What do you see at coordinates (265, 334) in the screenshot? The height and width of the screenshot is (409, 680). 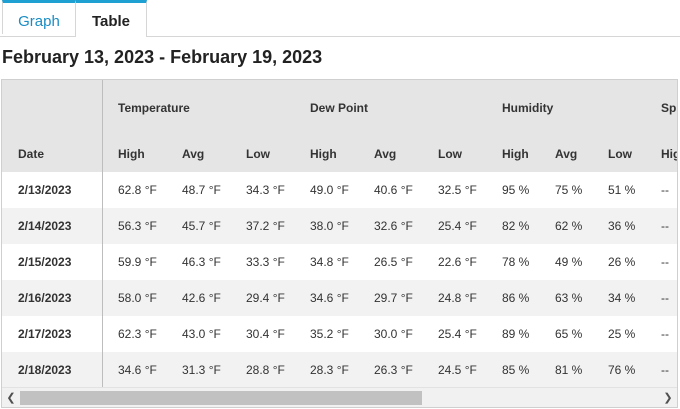 I see `table-cell: 30.4 °F` at bounding box center [265, 334].